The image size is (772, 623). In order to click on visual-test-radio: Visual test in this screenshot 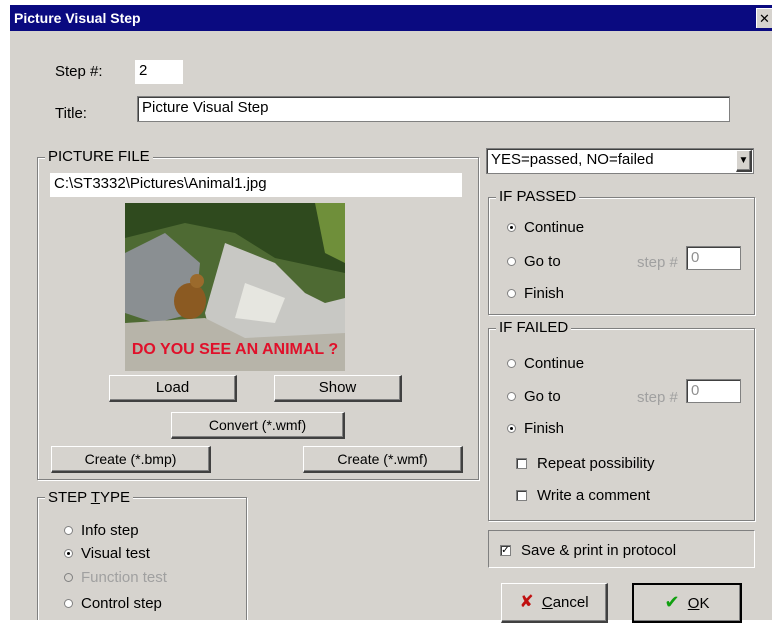, I will do `click(107, 553)`.